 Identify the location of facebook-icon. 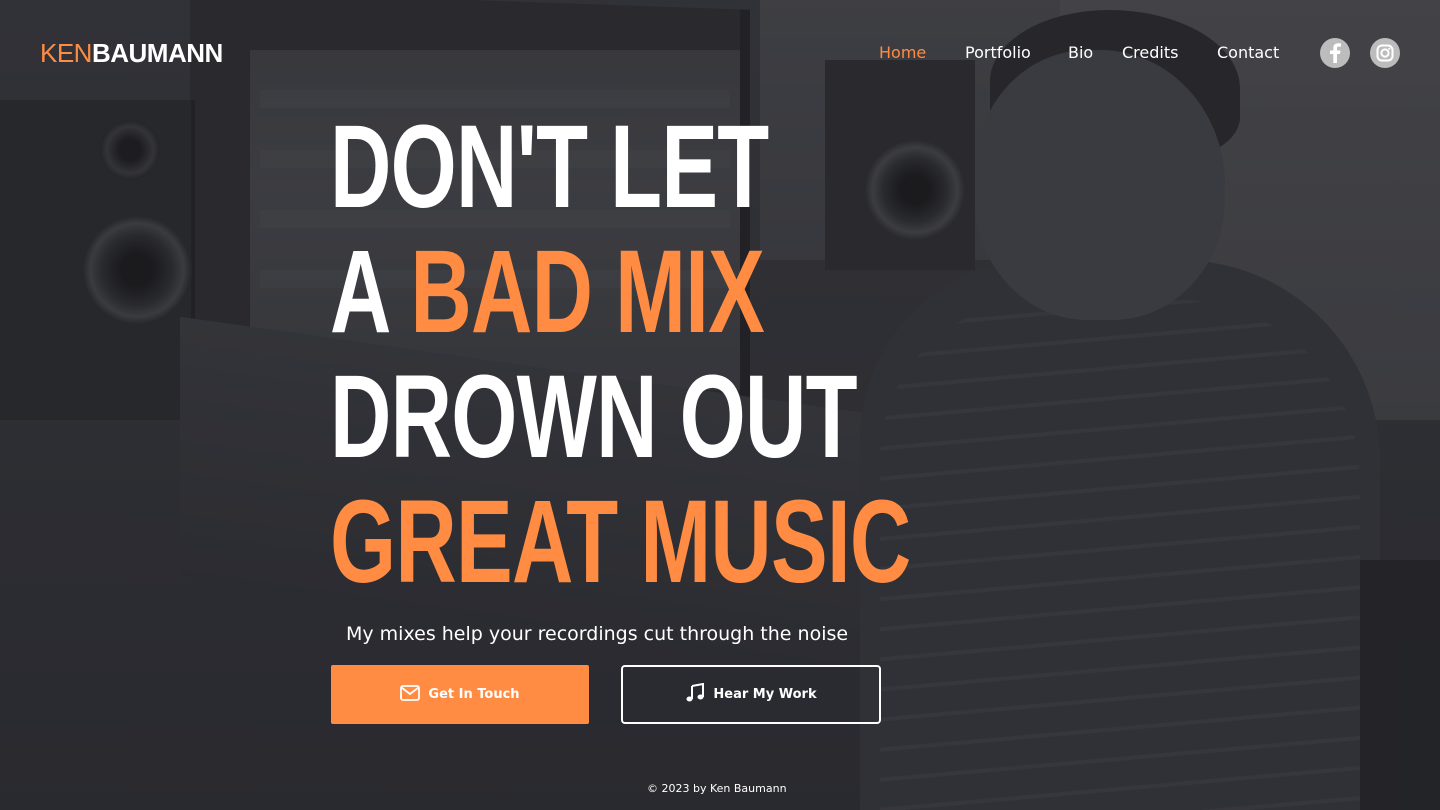
(1335, 53).